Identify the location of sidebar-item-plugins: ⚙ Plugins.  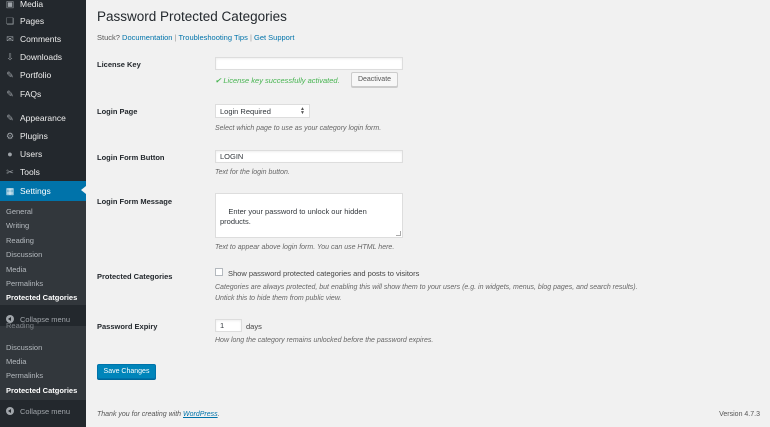
(43, 136).